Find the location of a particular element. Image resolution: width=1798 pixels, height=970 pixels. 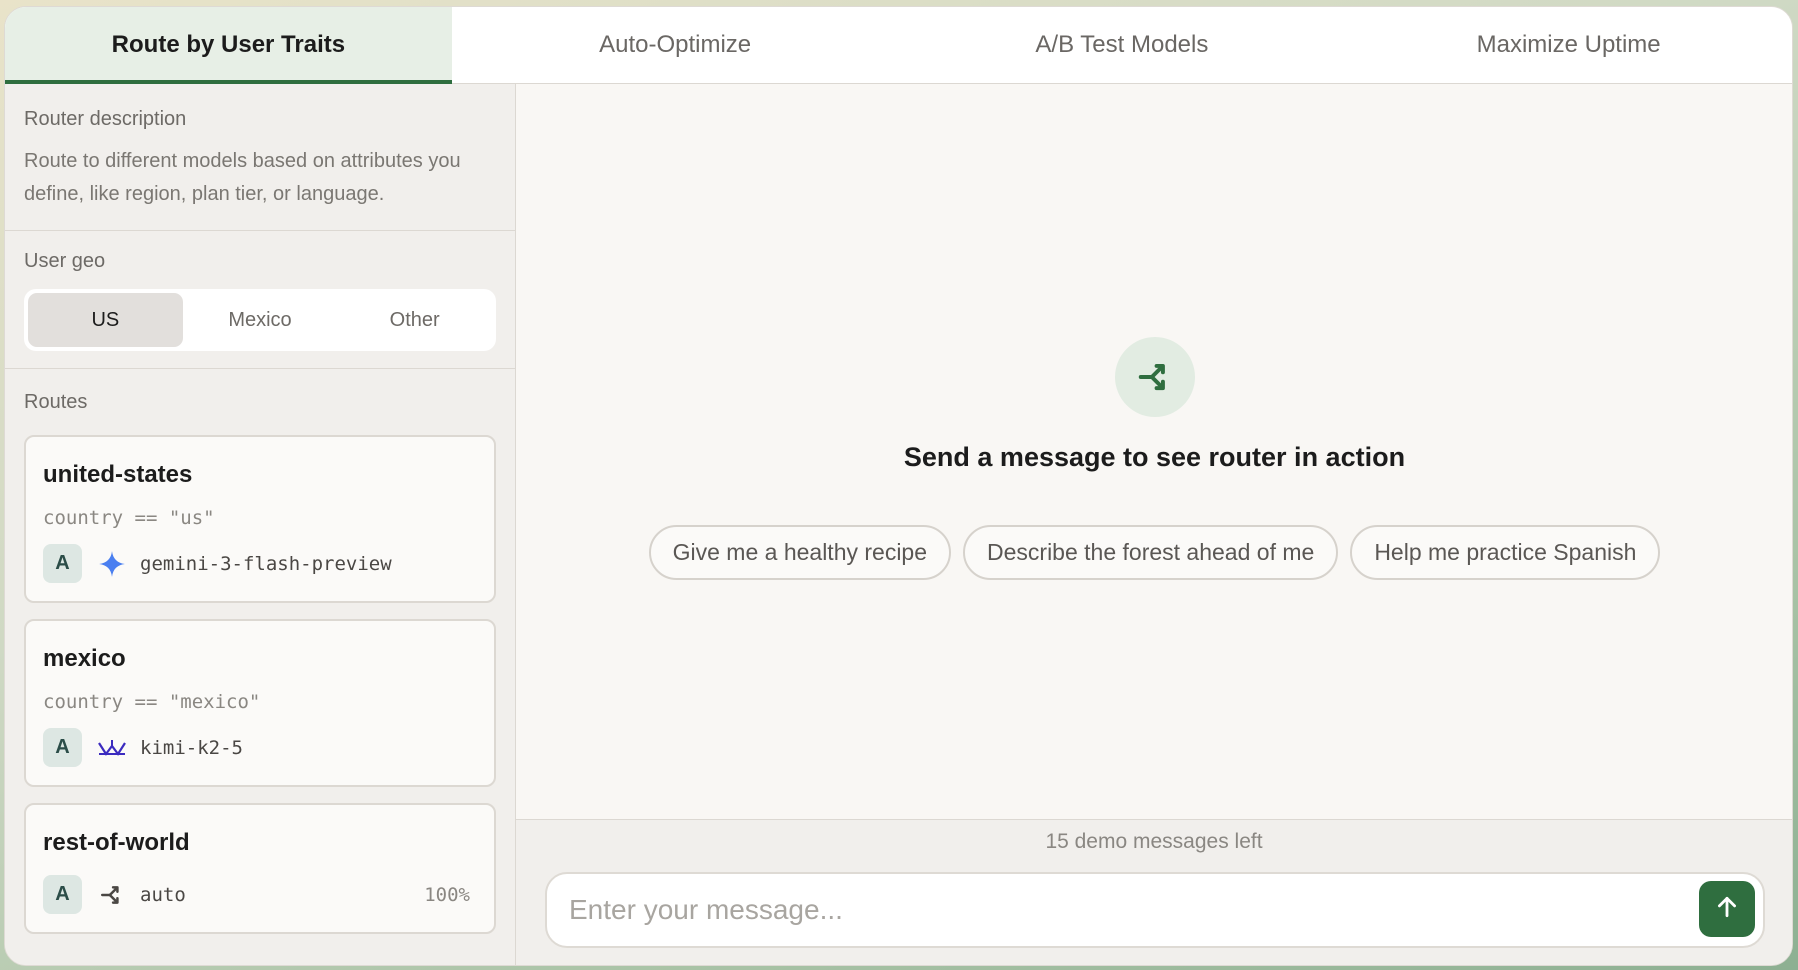

message-input-box is located at coordinates (1155, 910).